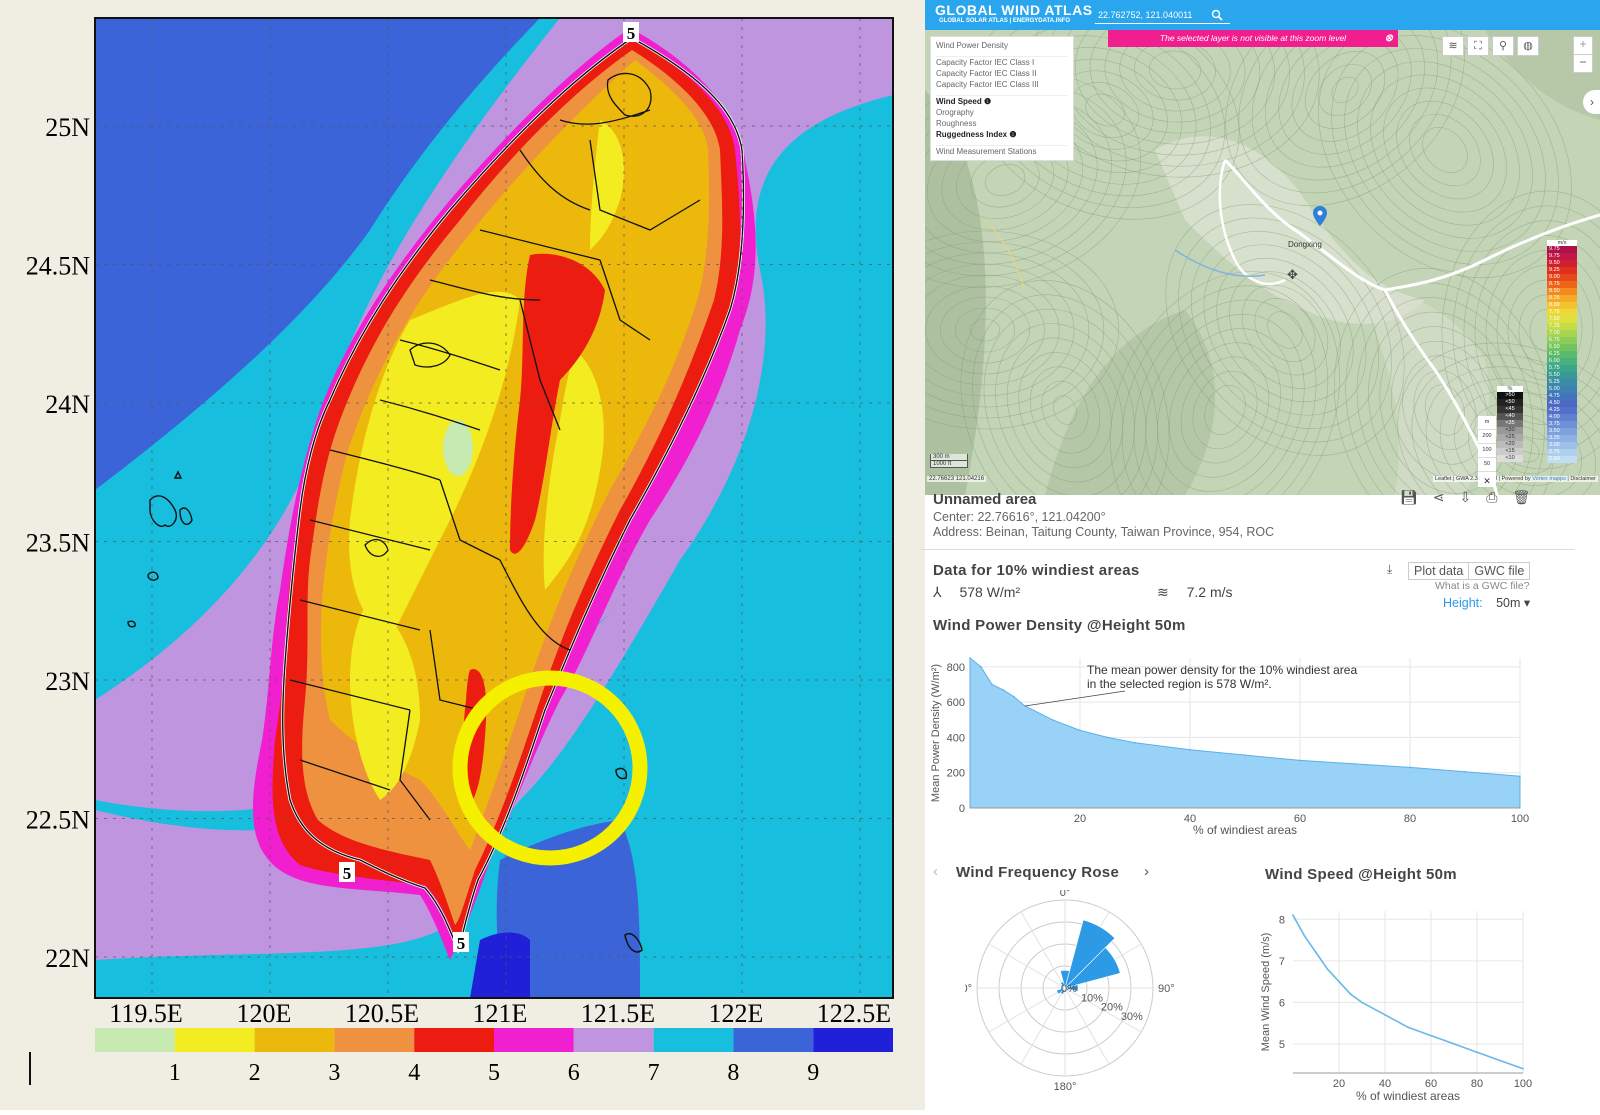 This screenshot has width=1600, height=1115. Describe the element at coordinates (1463, 603) in the screenshot. I see `height-label: Height:` at that location.